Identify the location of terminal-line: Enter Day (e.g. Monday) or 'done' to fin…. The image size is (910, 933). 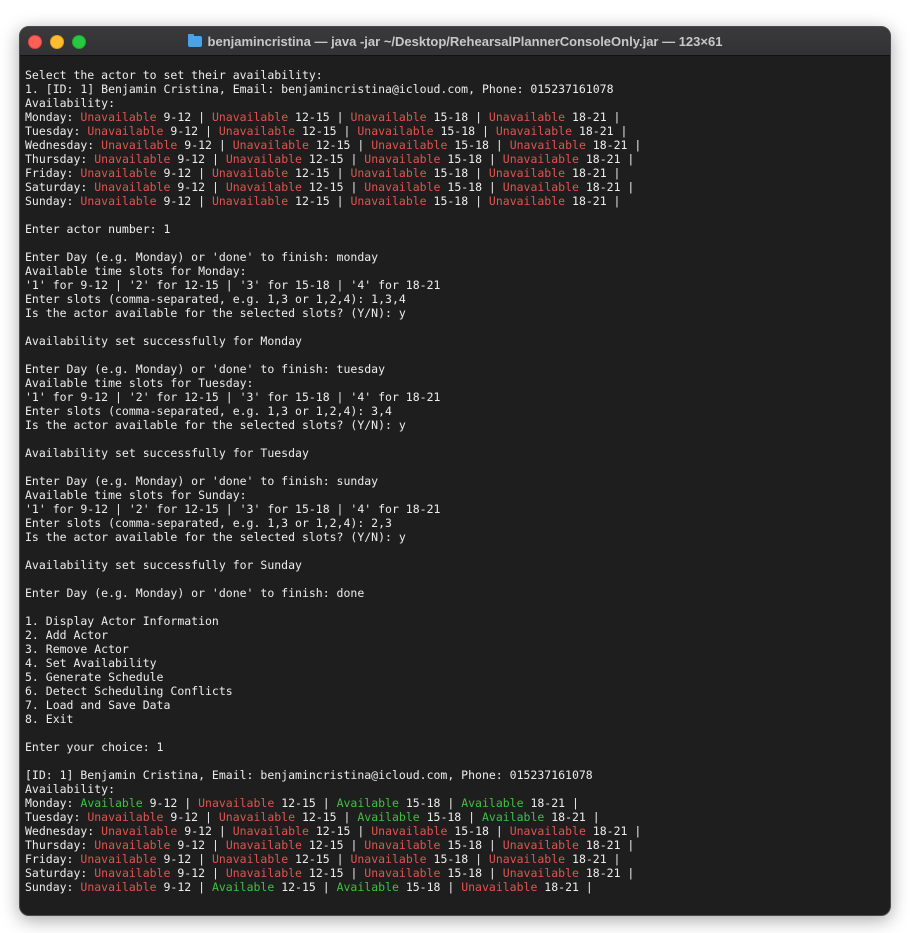
(453, 369).